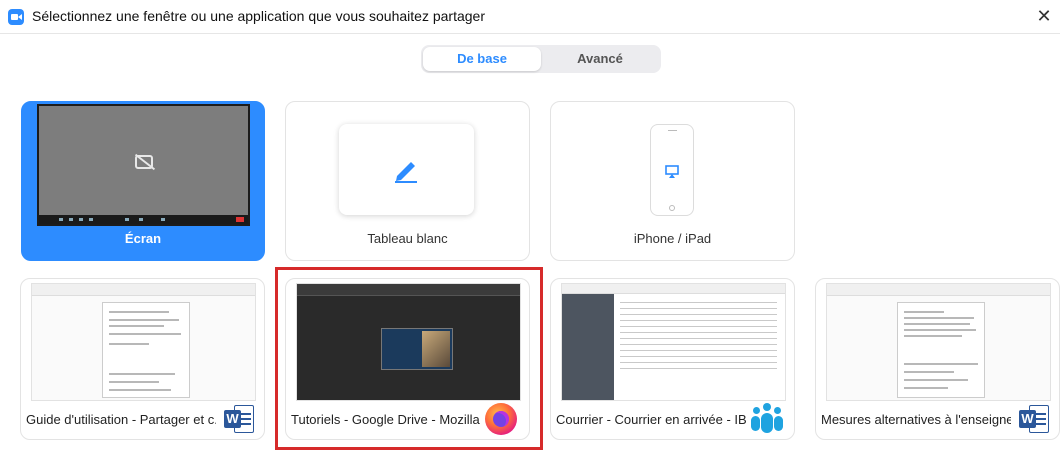 This screenshot has height=466, width=1060. I want to click on phone-graphic, so click(672, 170).